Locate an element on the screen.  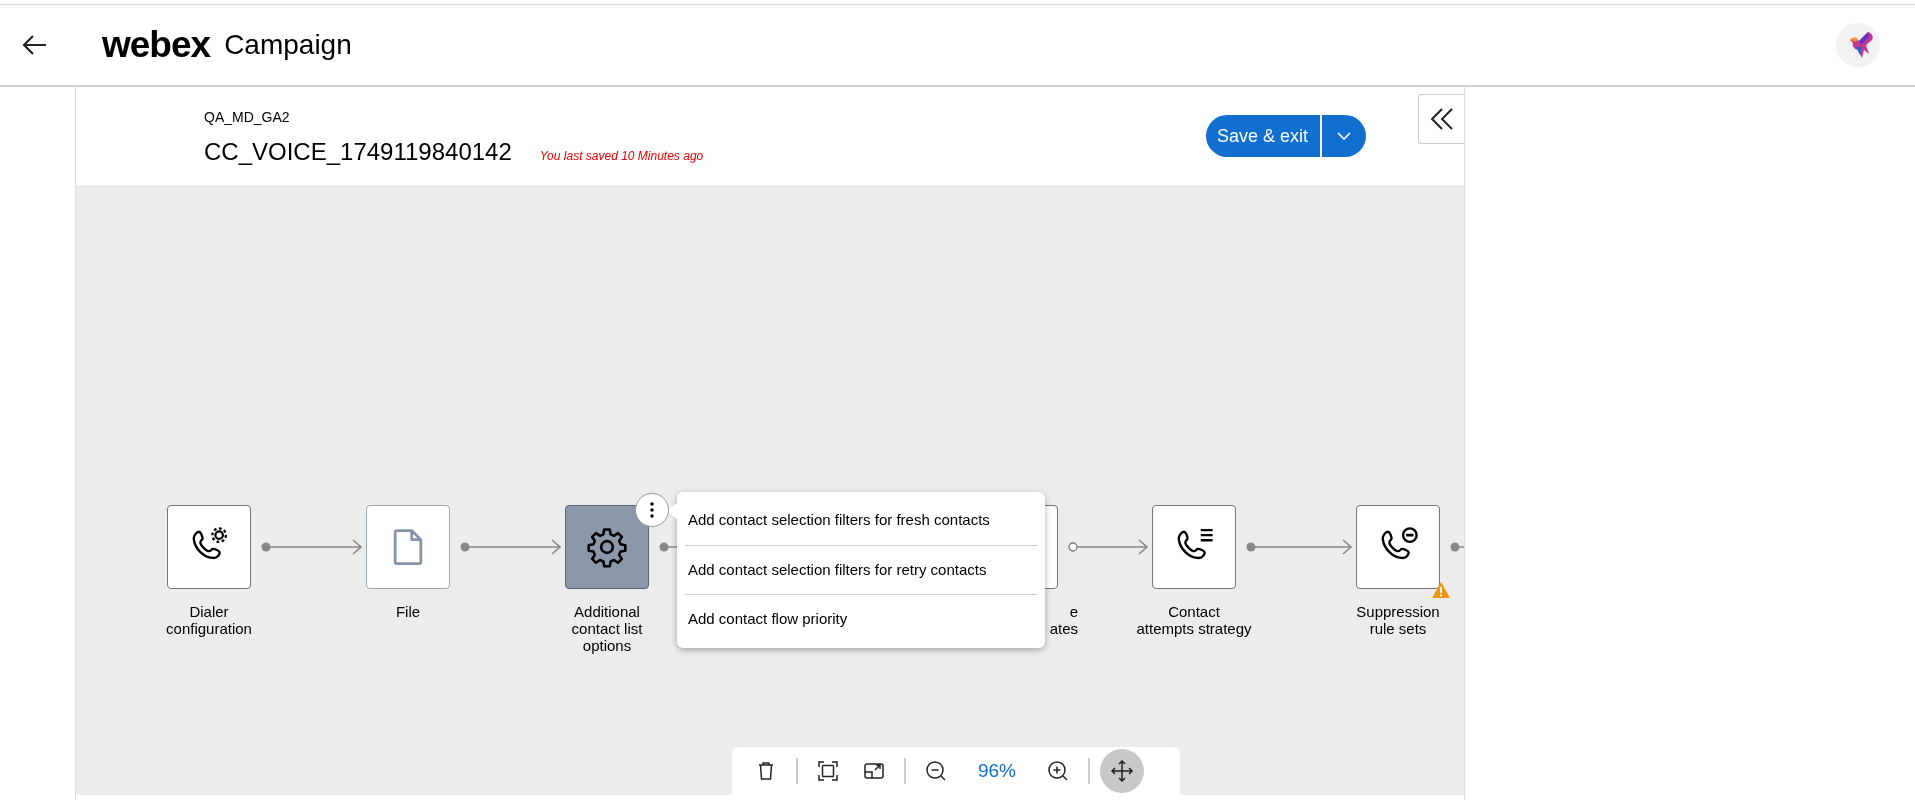
node-label: Dialer configuration is located at coordinates (209, 620).